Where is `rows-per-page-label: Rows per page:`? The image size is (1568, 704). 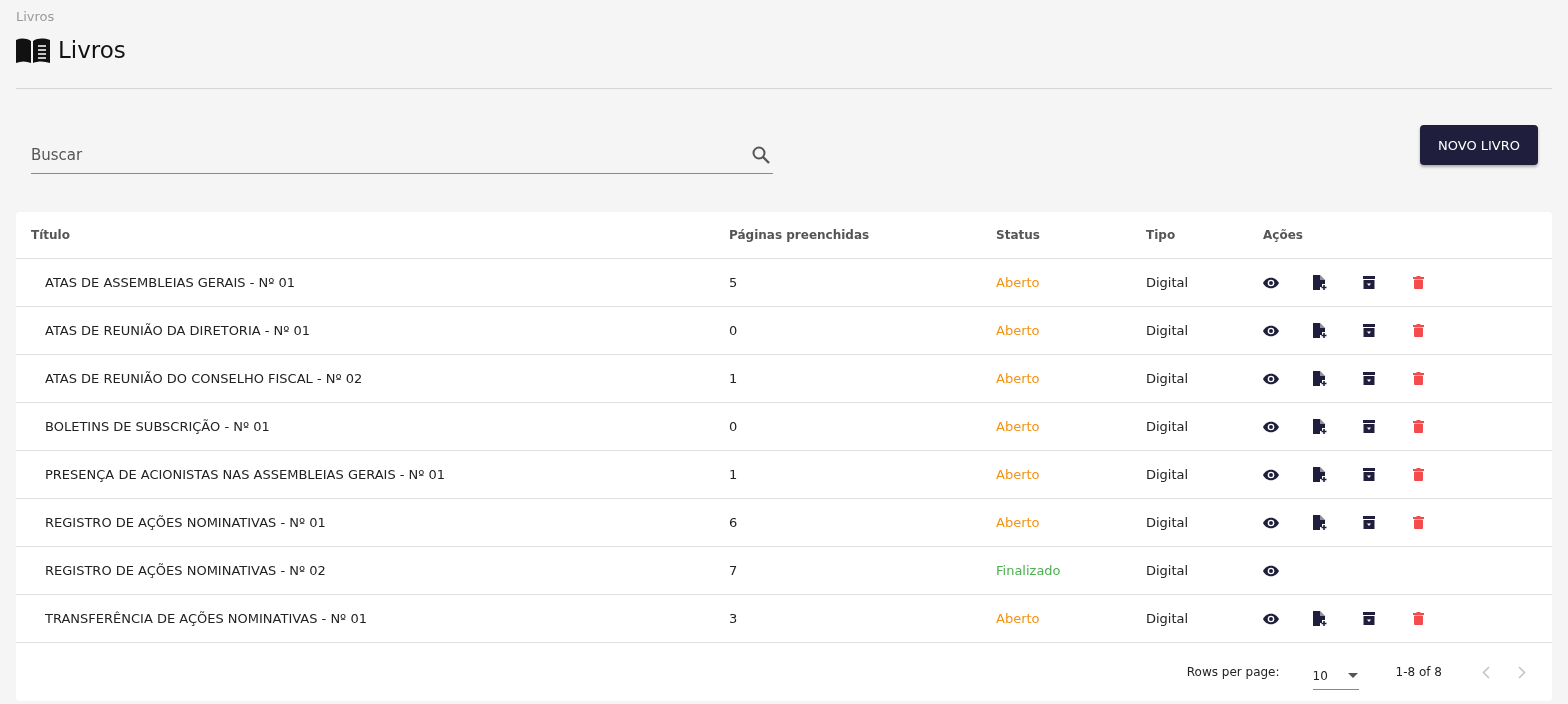 rows-per-page-label: Rows per page: is located at coordinates (1233, 672).